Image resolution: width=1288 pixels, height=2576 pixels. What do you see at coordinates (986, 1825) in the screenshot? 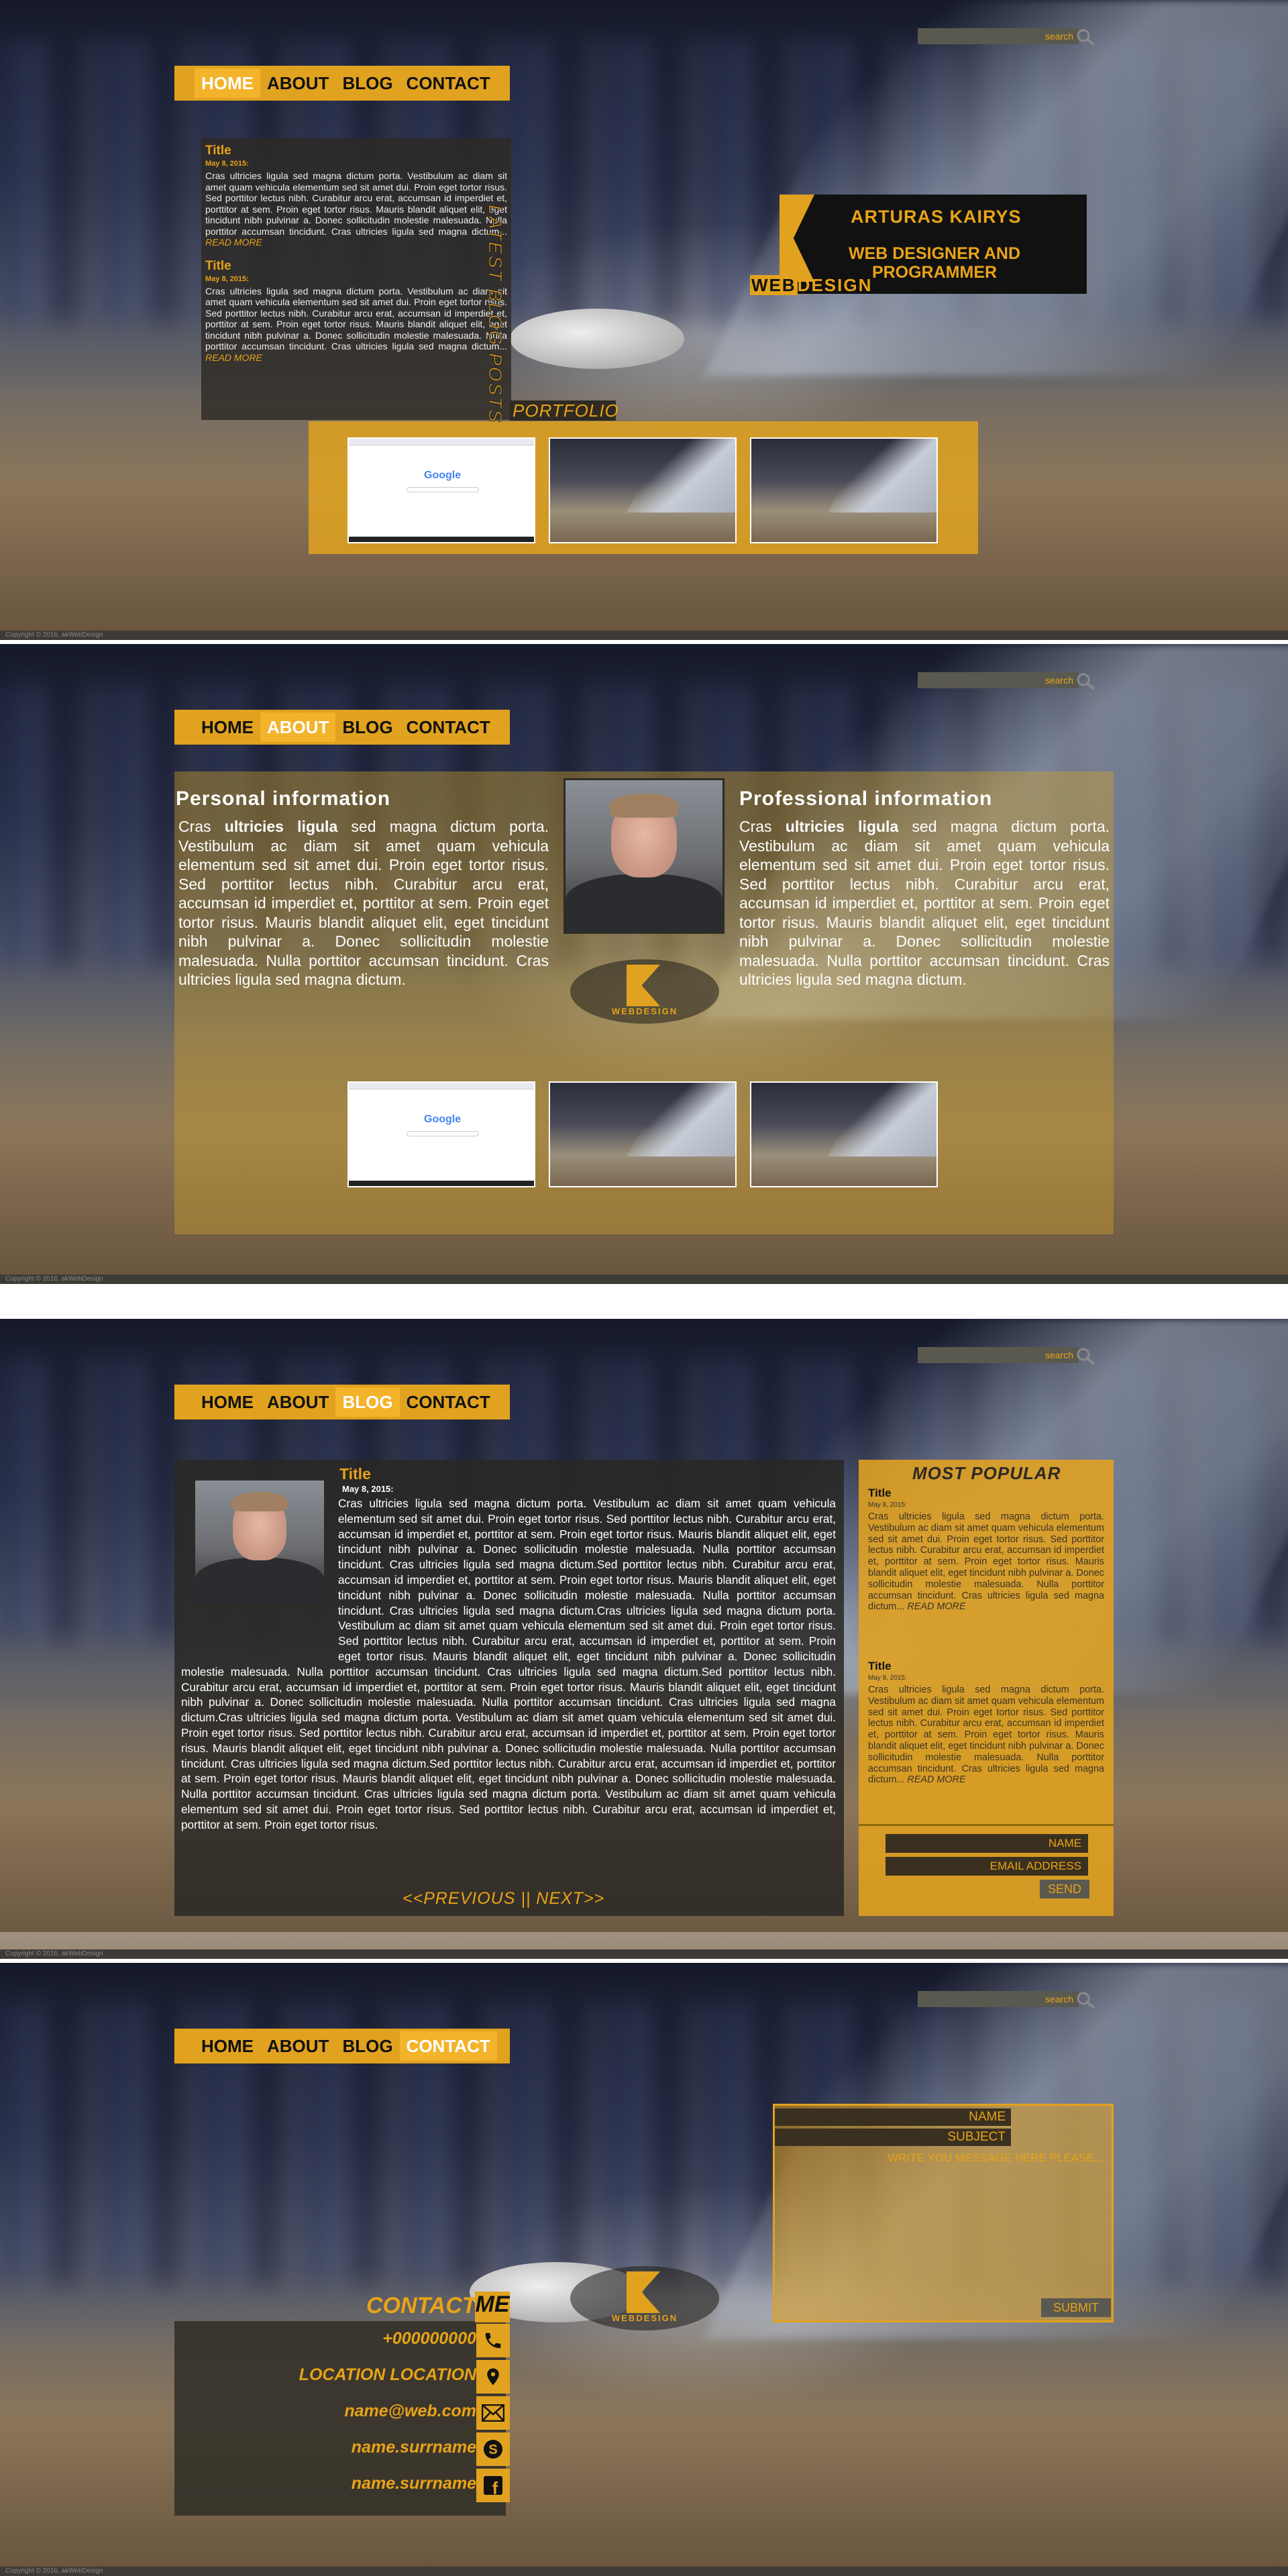
I see `divider` at bounding box center [986, 1825].